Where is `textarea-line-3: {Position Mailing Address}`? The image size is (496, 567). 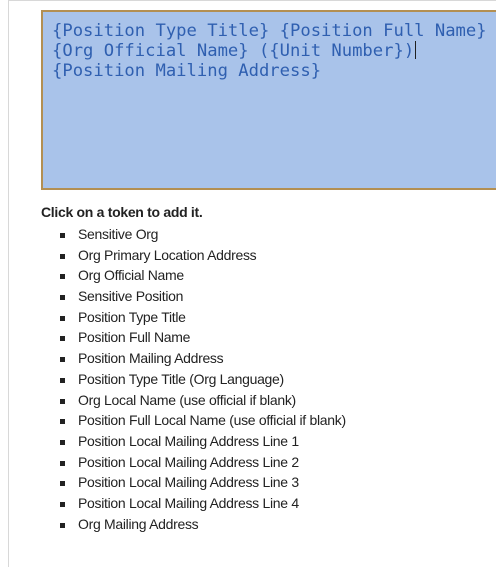 textarea-line-3: {Position Mailing Address} is located at coordinates (187, 71).